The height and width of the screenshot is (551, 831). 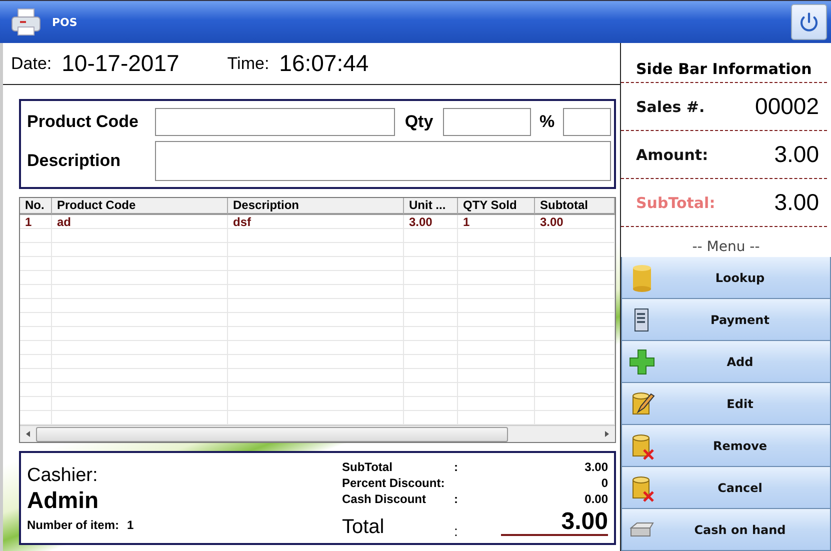 I want to click on menu-button: Cancel, so click(x=726, y=488).